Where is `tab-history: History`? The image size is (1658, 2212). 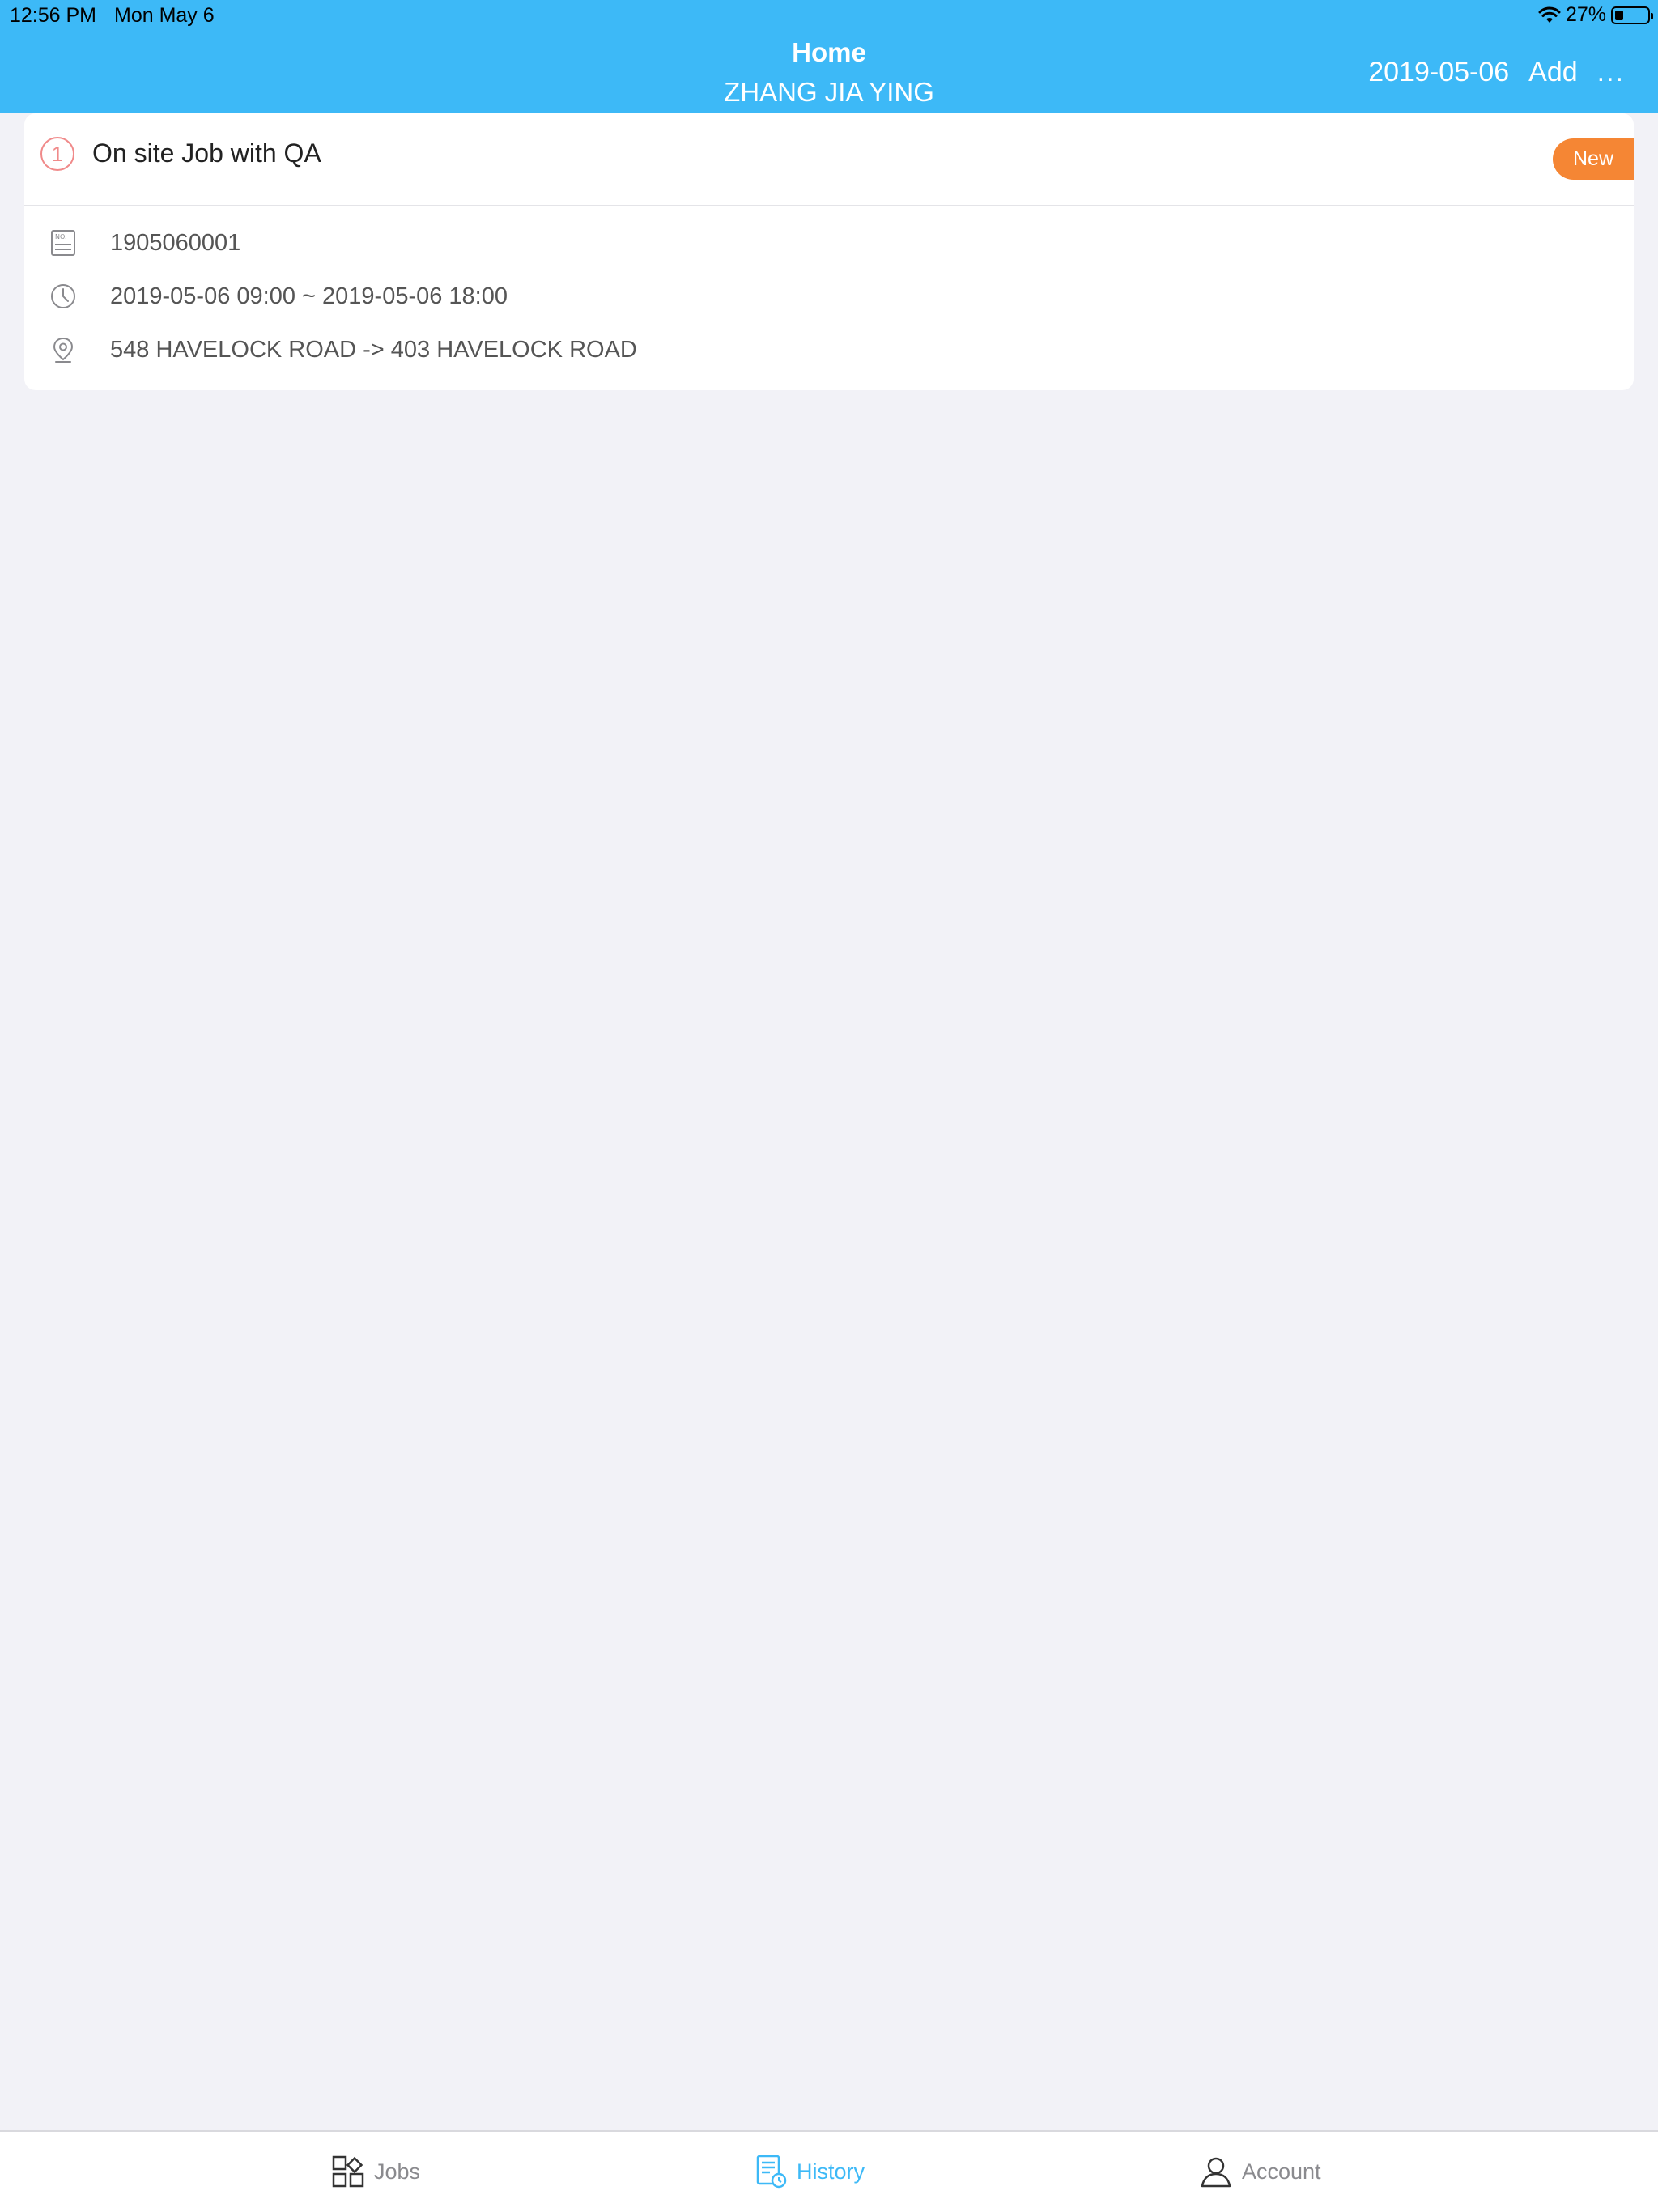
tab-history: History is located at coordinates (809, 2171).